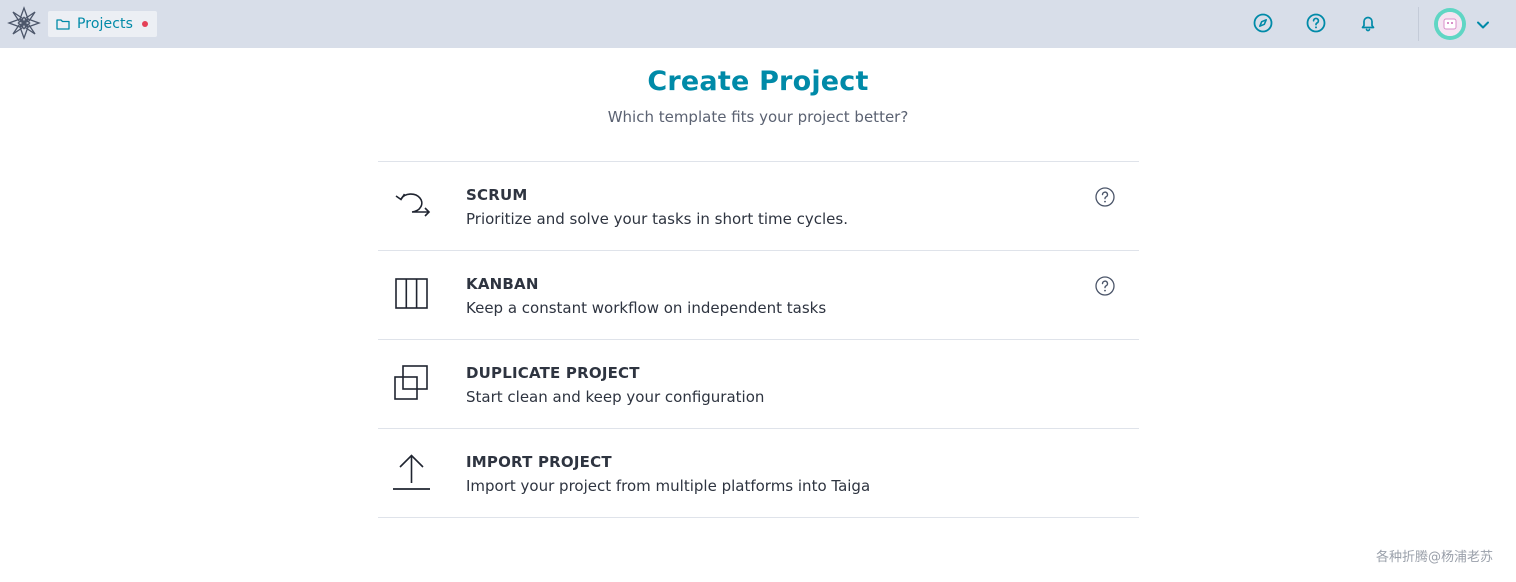 The width and height of the screenshot is (1516, 582). Describe the element at coordinates (411, 293) in the screenshot. I see `kanban-columns-icon` at that location.